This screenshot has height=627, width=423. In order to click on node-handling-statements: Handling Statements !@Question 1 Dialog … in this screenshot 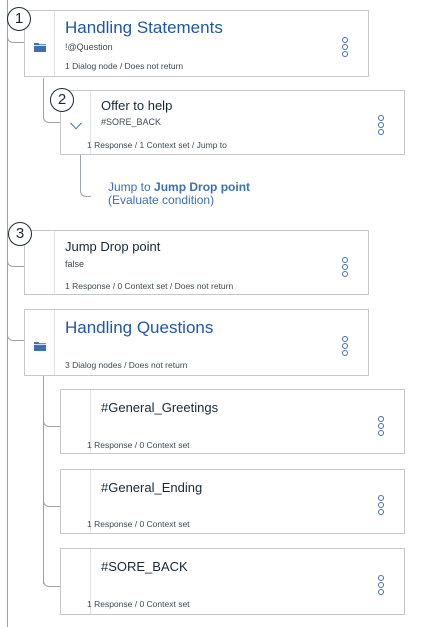, I will do `click(196, 43)`.